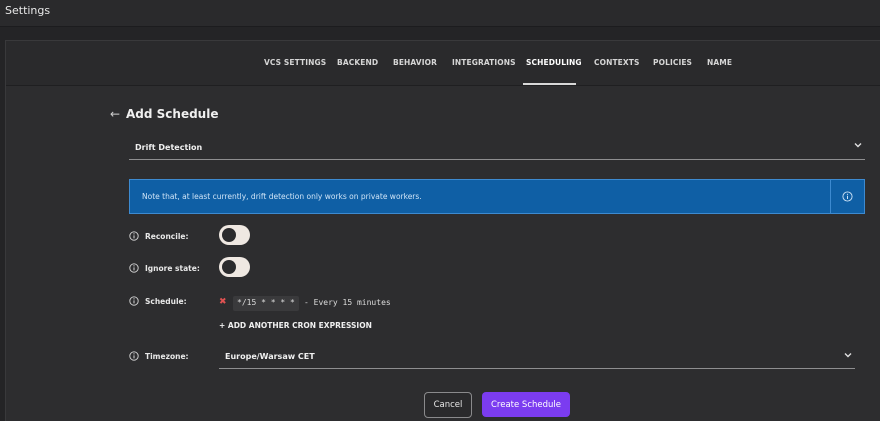 The image size is (880, 421). I want to click on tab-scheduling: SCHEDULING, so click(554, 62).